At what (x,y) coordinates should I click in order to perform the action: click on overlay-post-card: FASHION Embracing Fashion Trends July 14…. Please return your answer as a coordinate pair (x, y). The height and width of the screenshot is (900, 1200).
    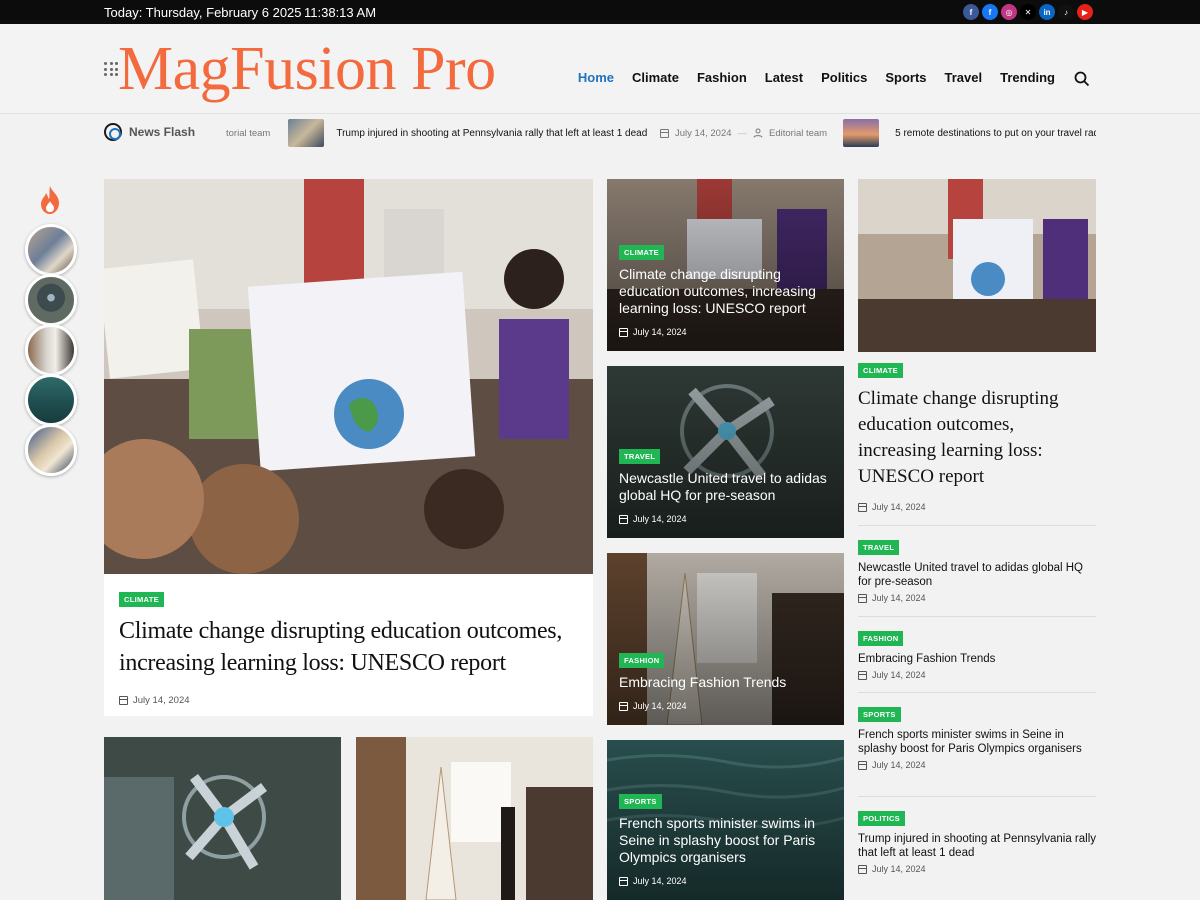
    Looking at the image, I should click on (725, 639).